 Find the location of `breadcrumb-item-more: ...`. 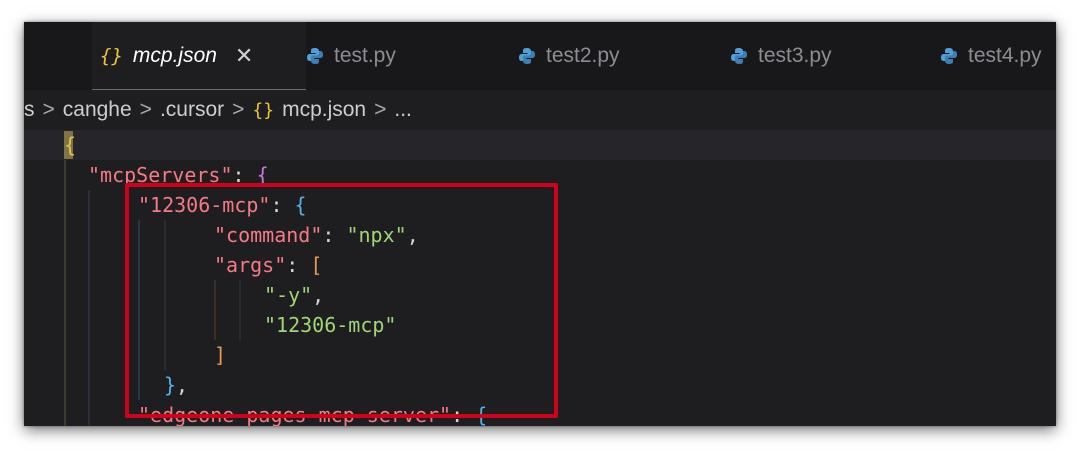

breadcrumb-item-more: ... is located at coordinates (403, 110).